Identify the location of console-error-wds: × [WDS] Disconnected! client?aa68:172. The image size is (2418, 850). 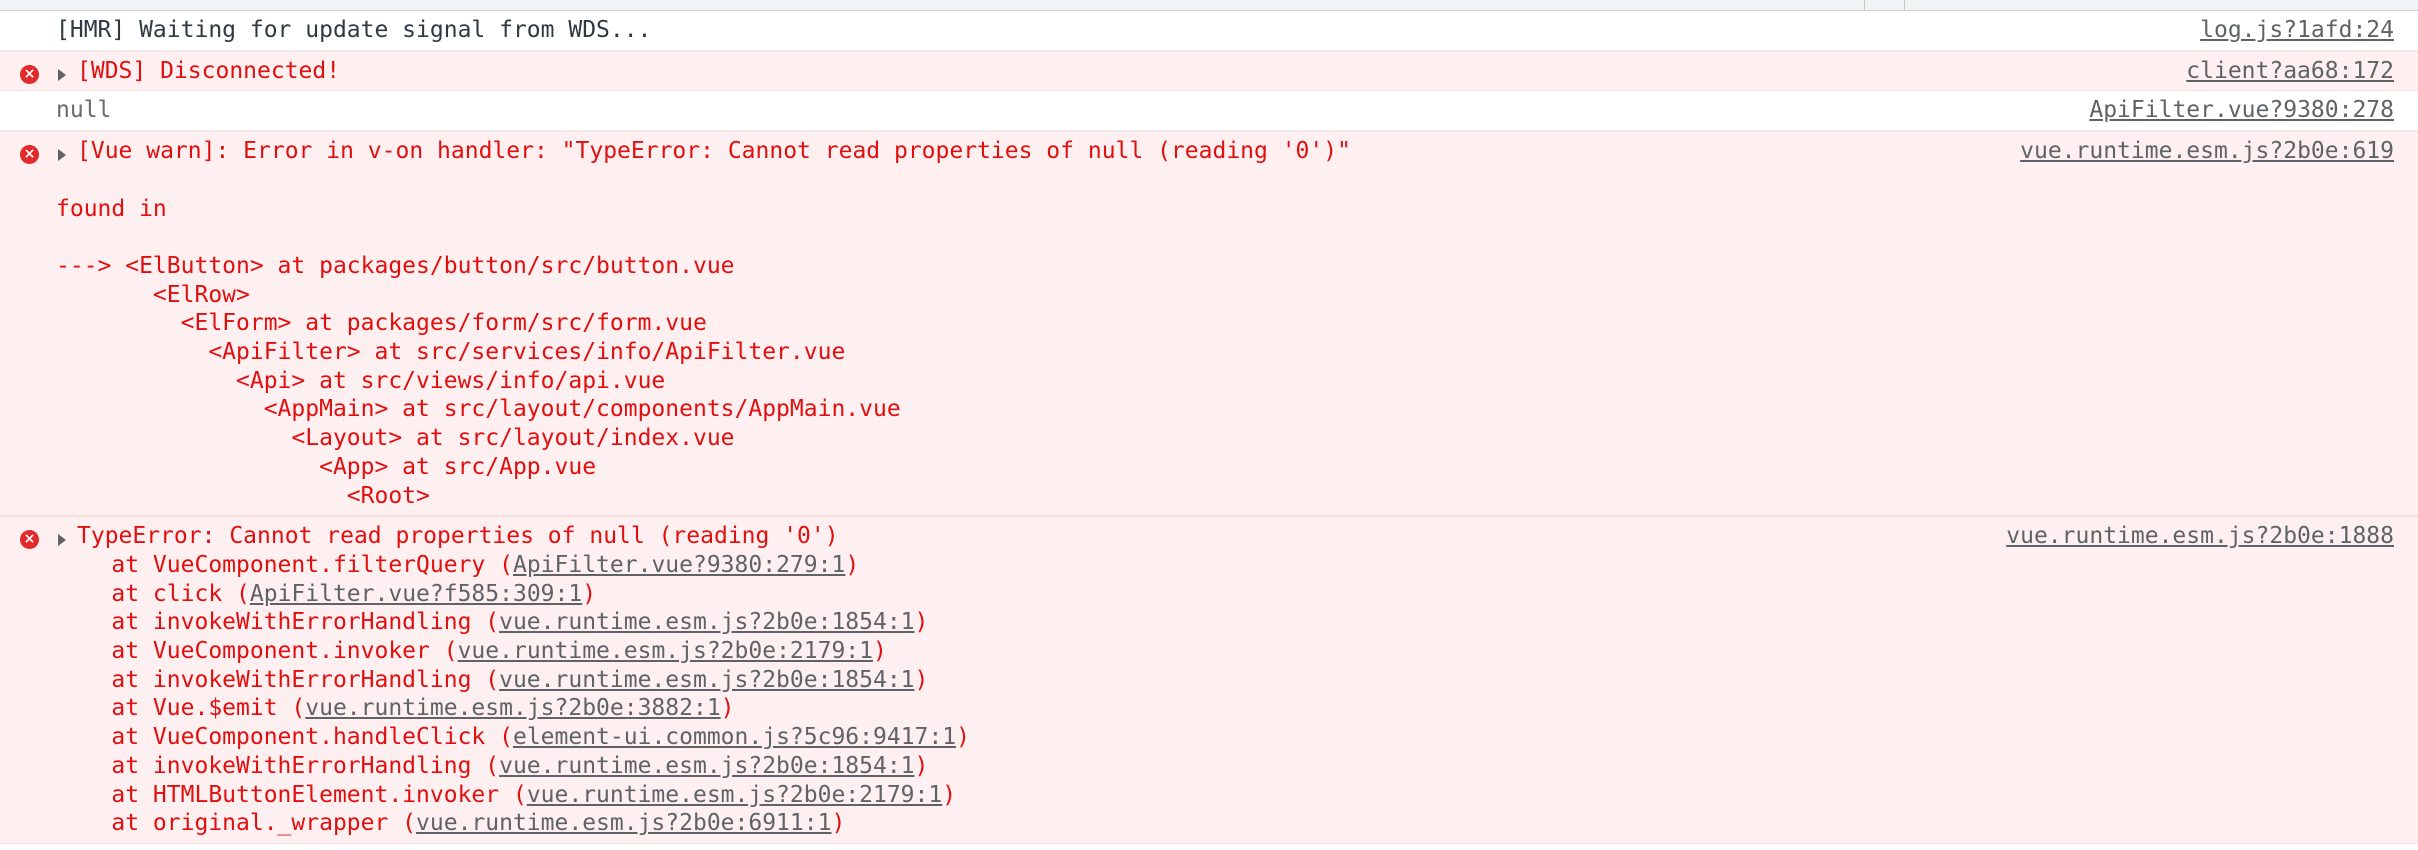
(1209, 71).